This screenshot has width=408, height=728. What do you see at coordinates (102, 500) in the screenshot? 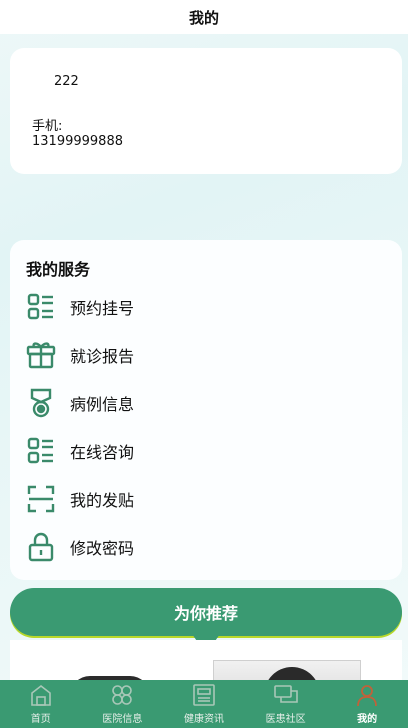
I see `service-label: 我的发贴` at bounding box center [102, 500].